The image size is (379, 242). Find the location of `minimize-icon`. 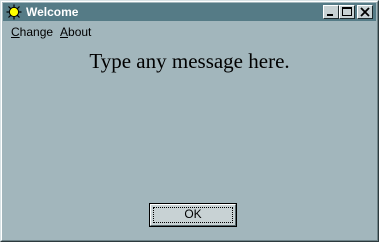

minimize-icon is located at coordinates (330, 15).